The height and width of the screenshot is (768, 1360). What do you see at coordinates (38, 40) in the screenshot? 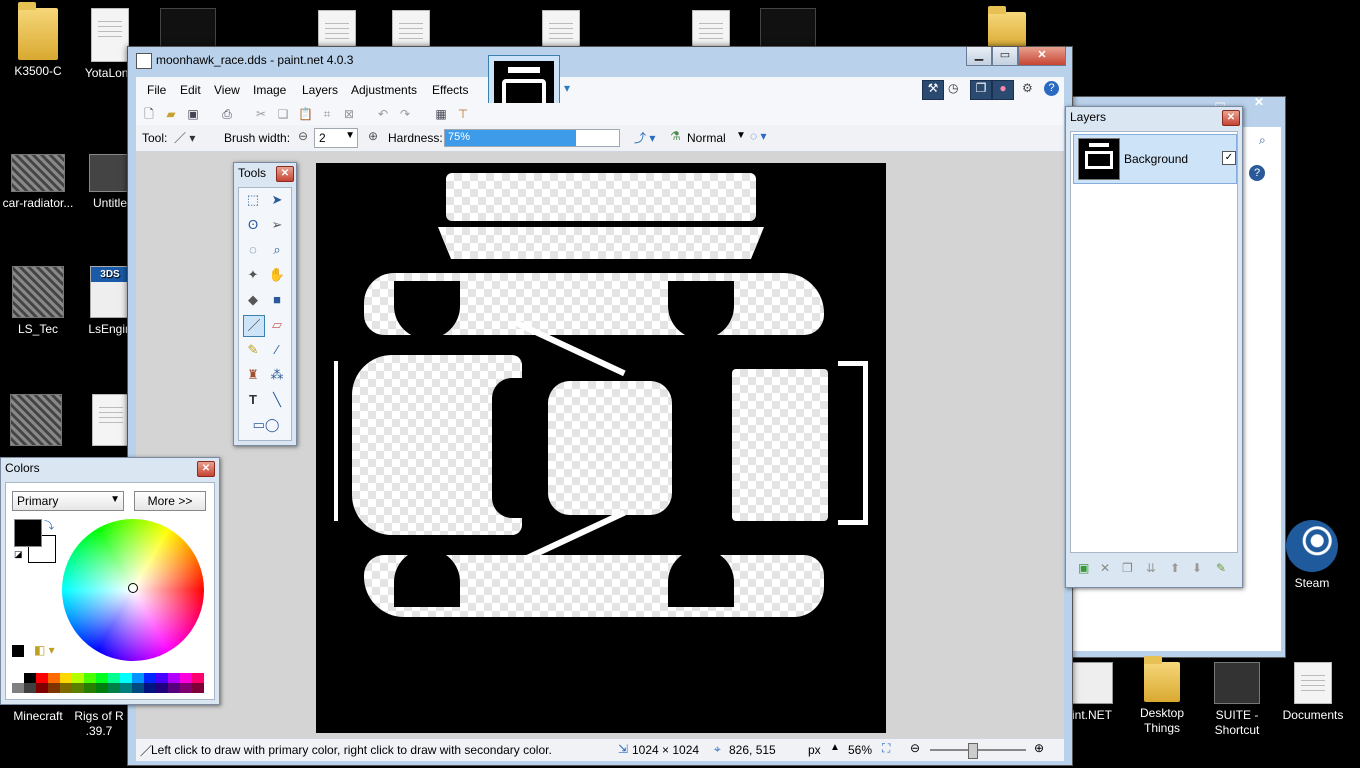
I see `desktop-icon-k3500c: K3500-C` at bounding box center [38, 40].